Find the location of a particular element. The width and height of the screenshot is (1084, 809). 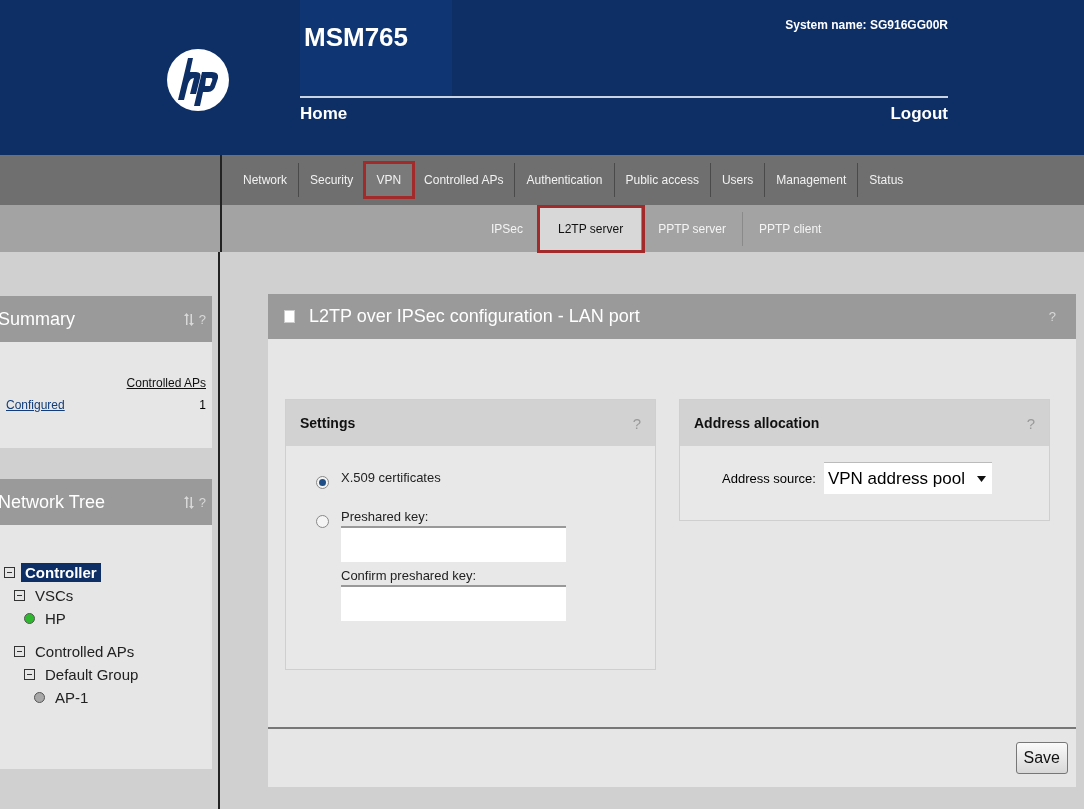

tree-item: Controlled APs is located at coordinates (85, 651).